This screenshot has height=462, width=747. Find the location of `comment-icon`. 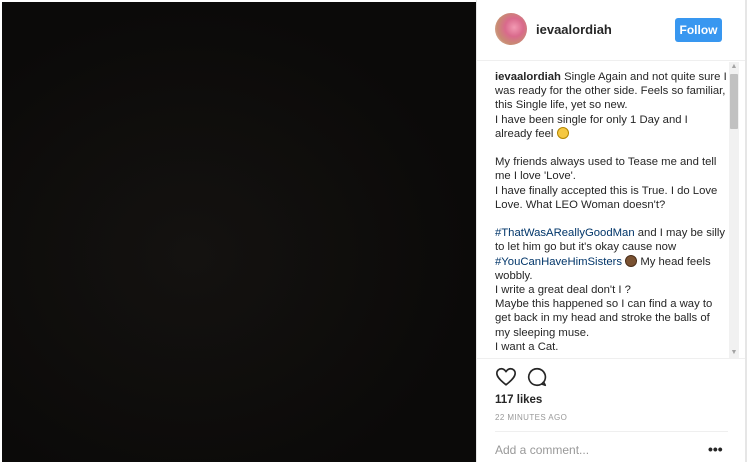

comment-icon is located at coordinates (538, 378).